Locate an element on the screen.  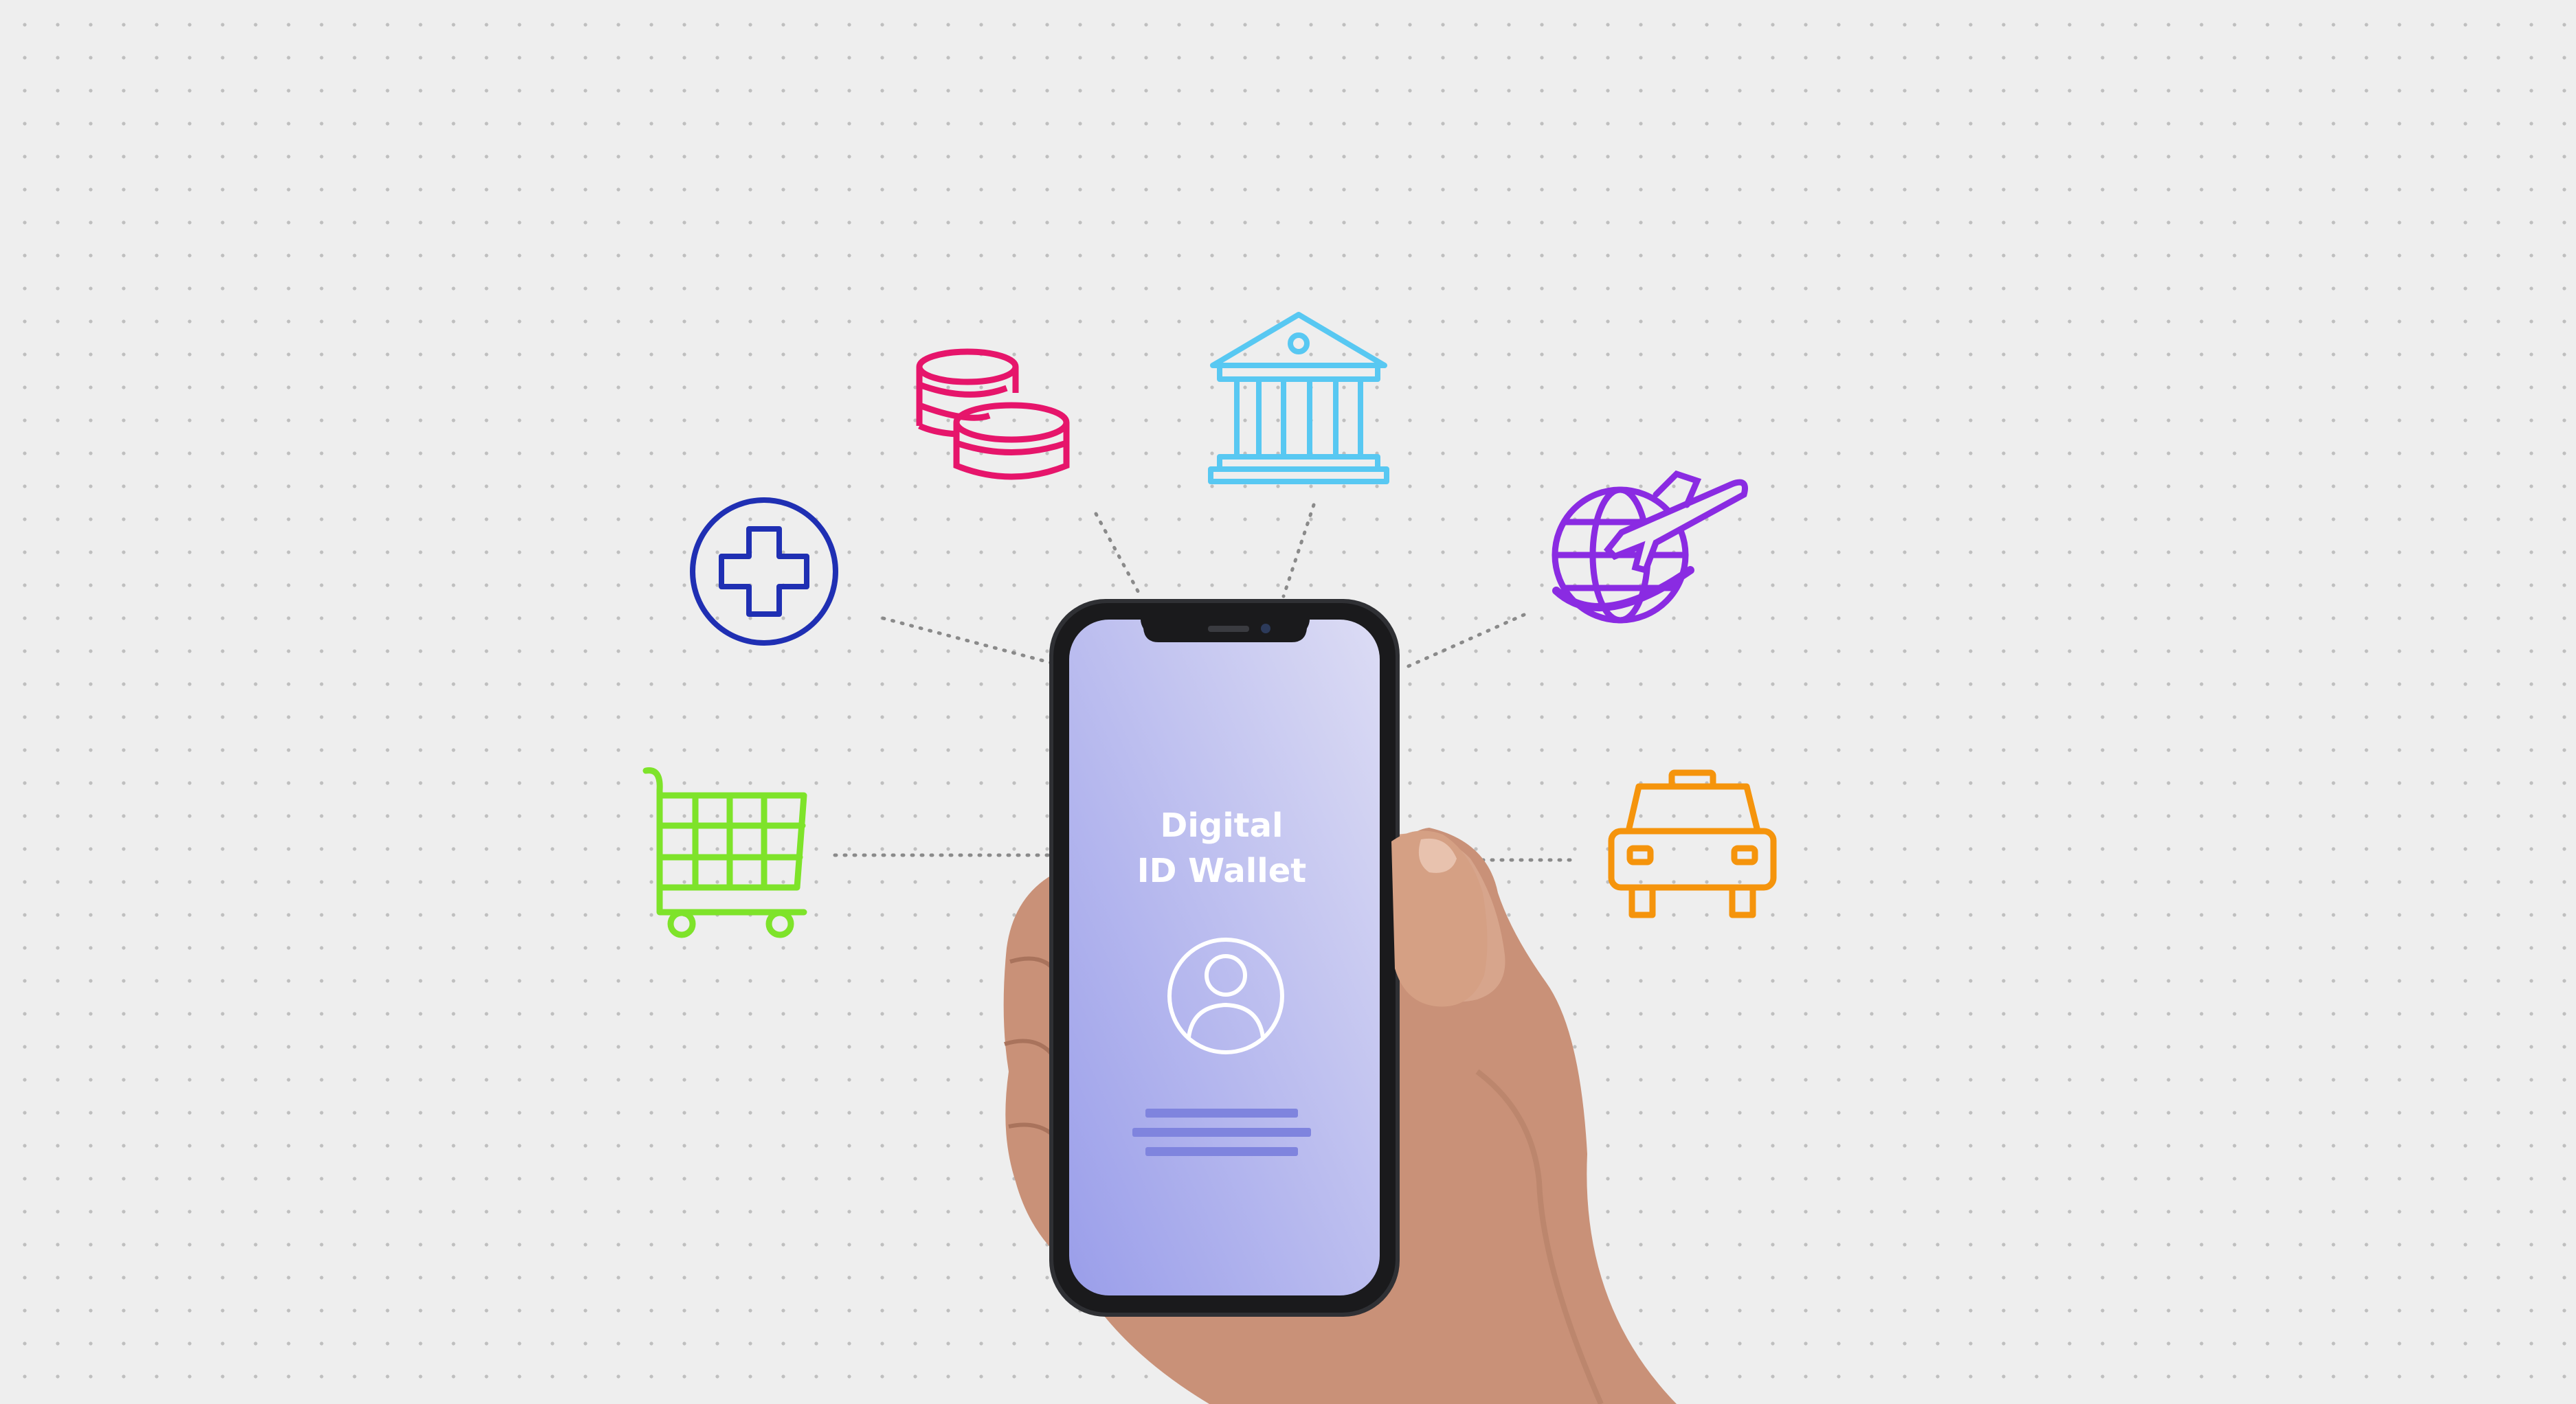
medical-cross-icon is located at coordinates (764, 571).